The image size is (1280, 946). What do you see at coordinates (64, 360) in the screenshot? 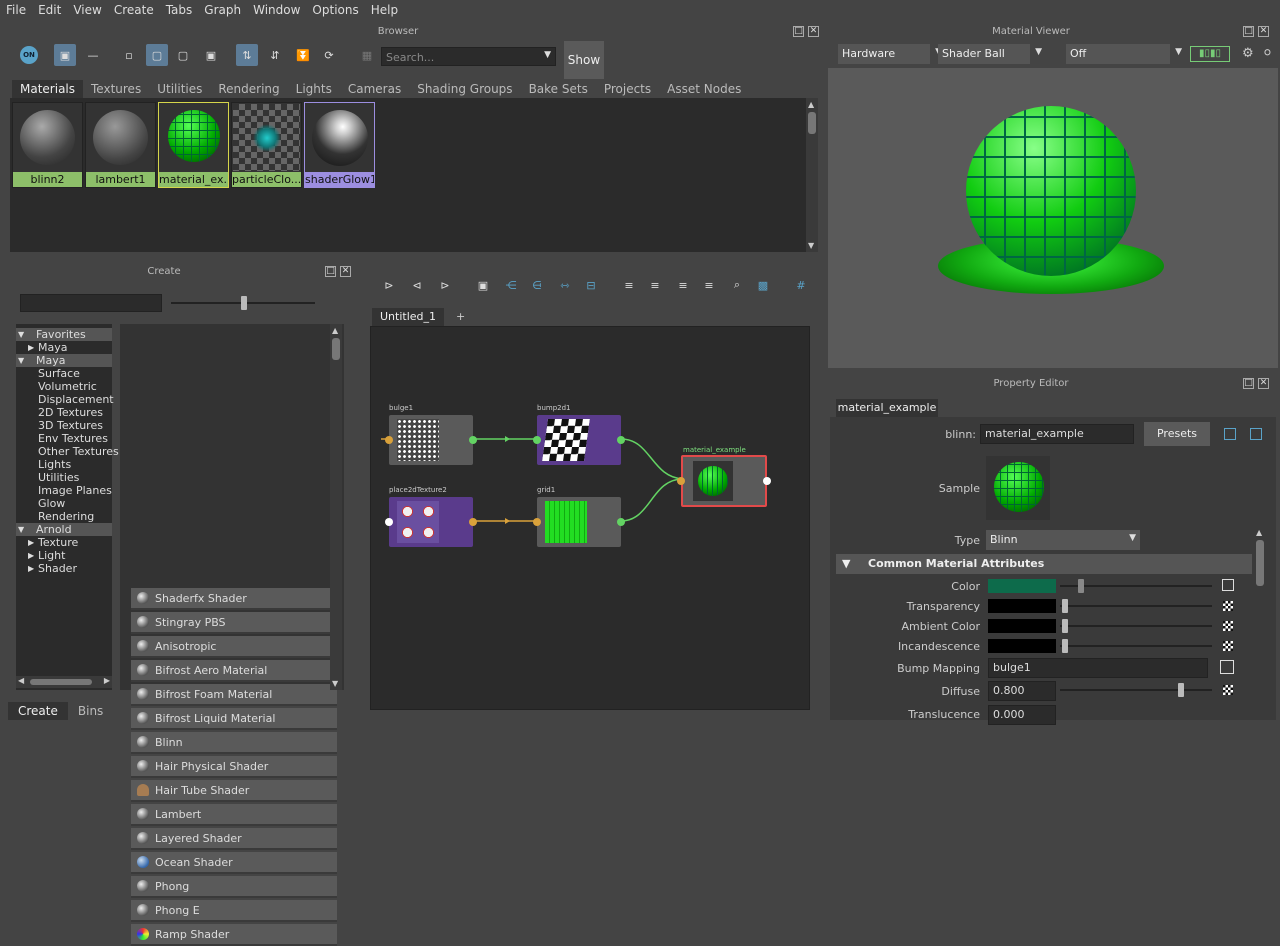
I see `tree-item: ▼ Maya` at bounding box center [64, 360].